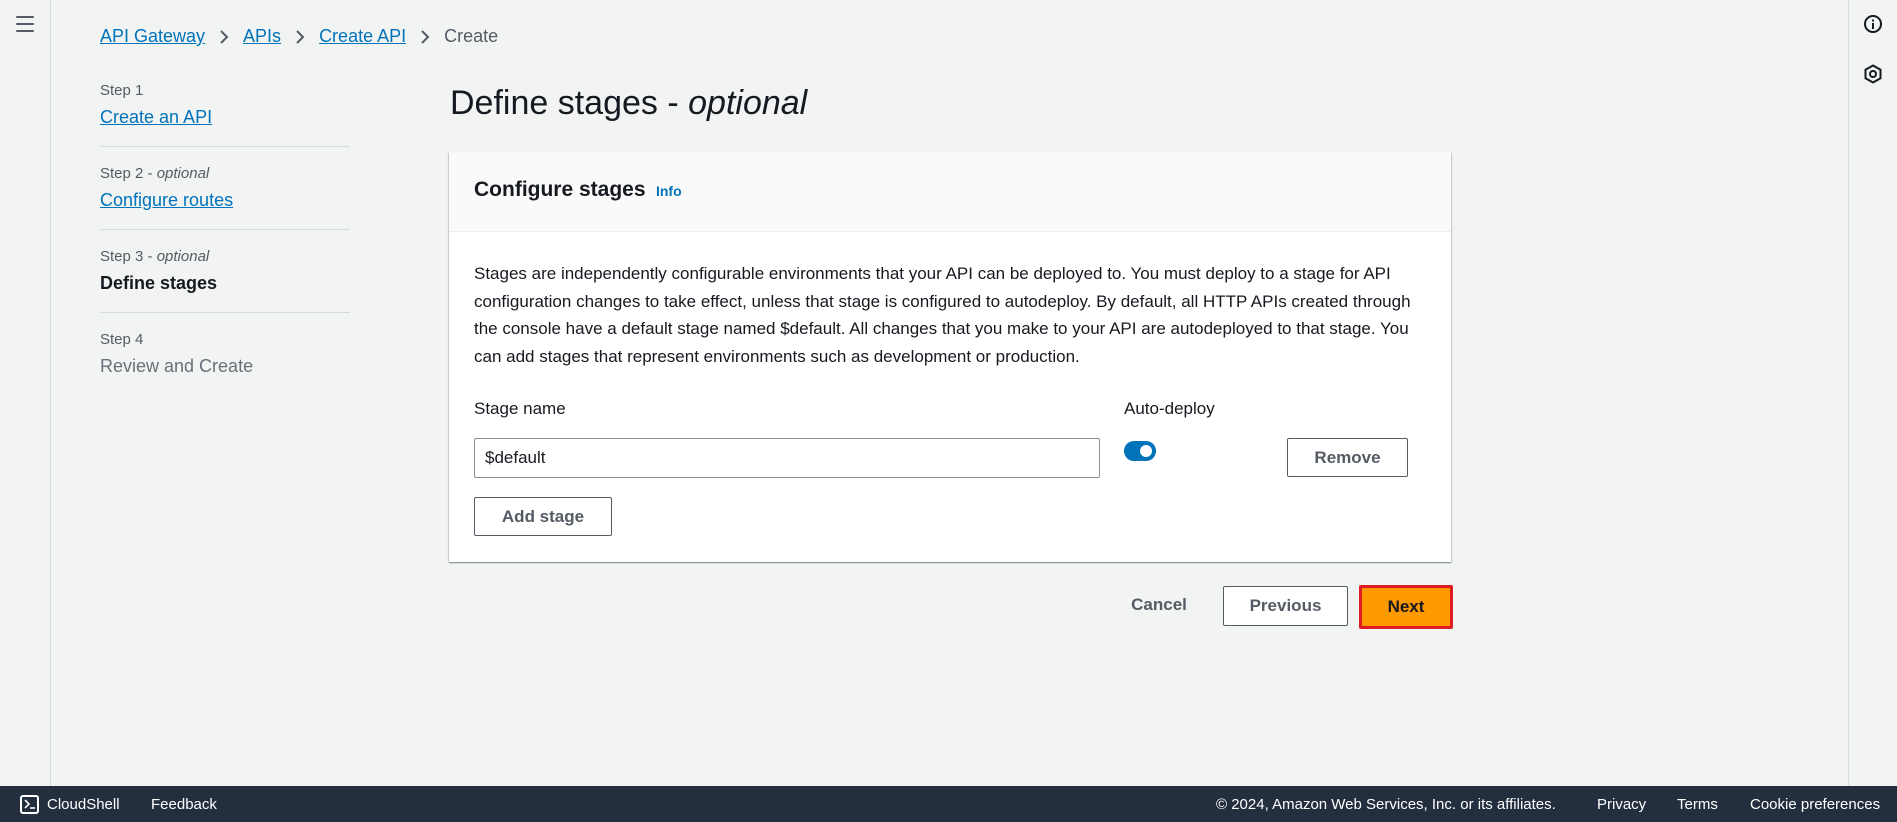 The image size is (1897, 822). Describe the element at coordinates (1621, 804) in the screenshot. I see `privacy-link: Privacy` at that location.